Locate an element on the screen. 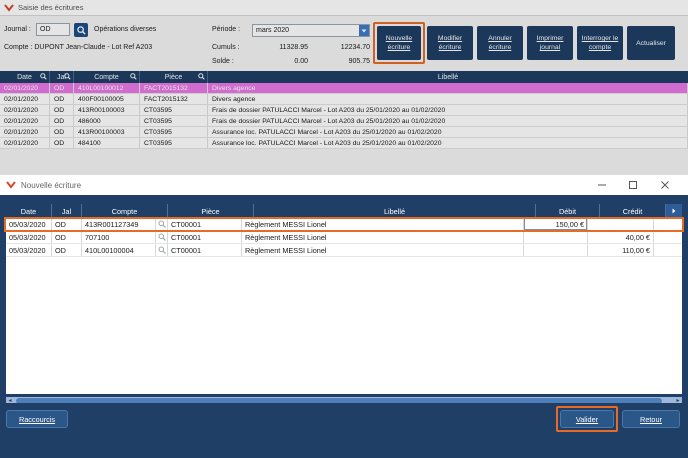  raccourcis-button: Raccourcis is located at coordinates (37, 419).